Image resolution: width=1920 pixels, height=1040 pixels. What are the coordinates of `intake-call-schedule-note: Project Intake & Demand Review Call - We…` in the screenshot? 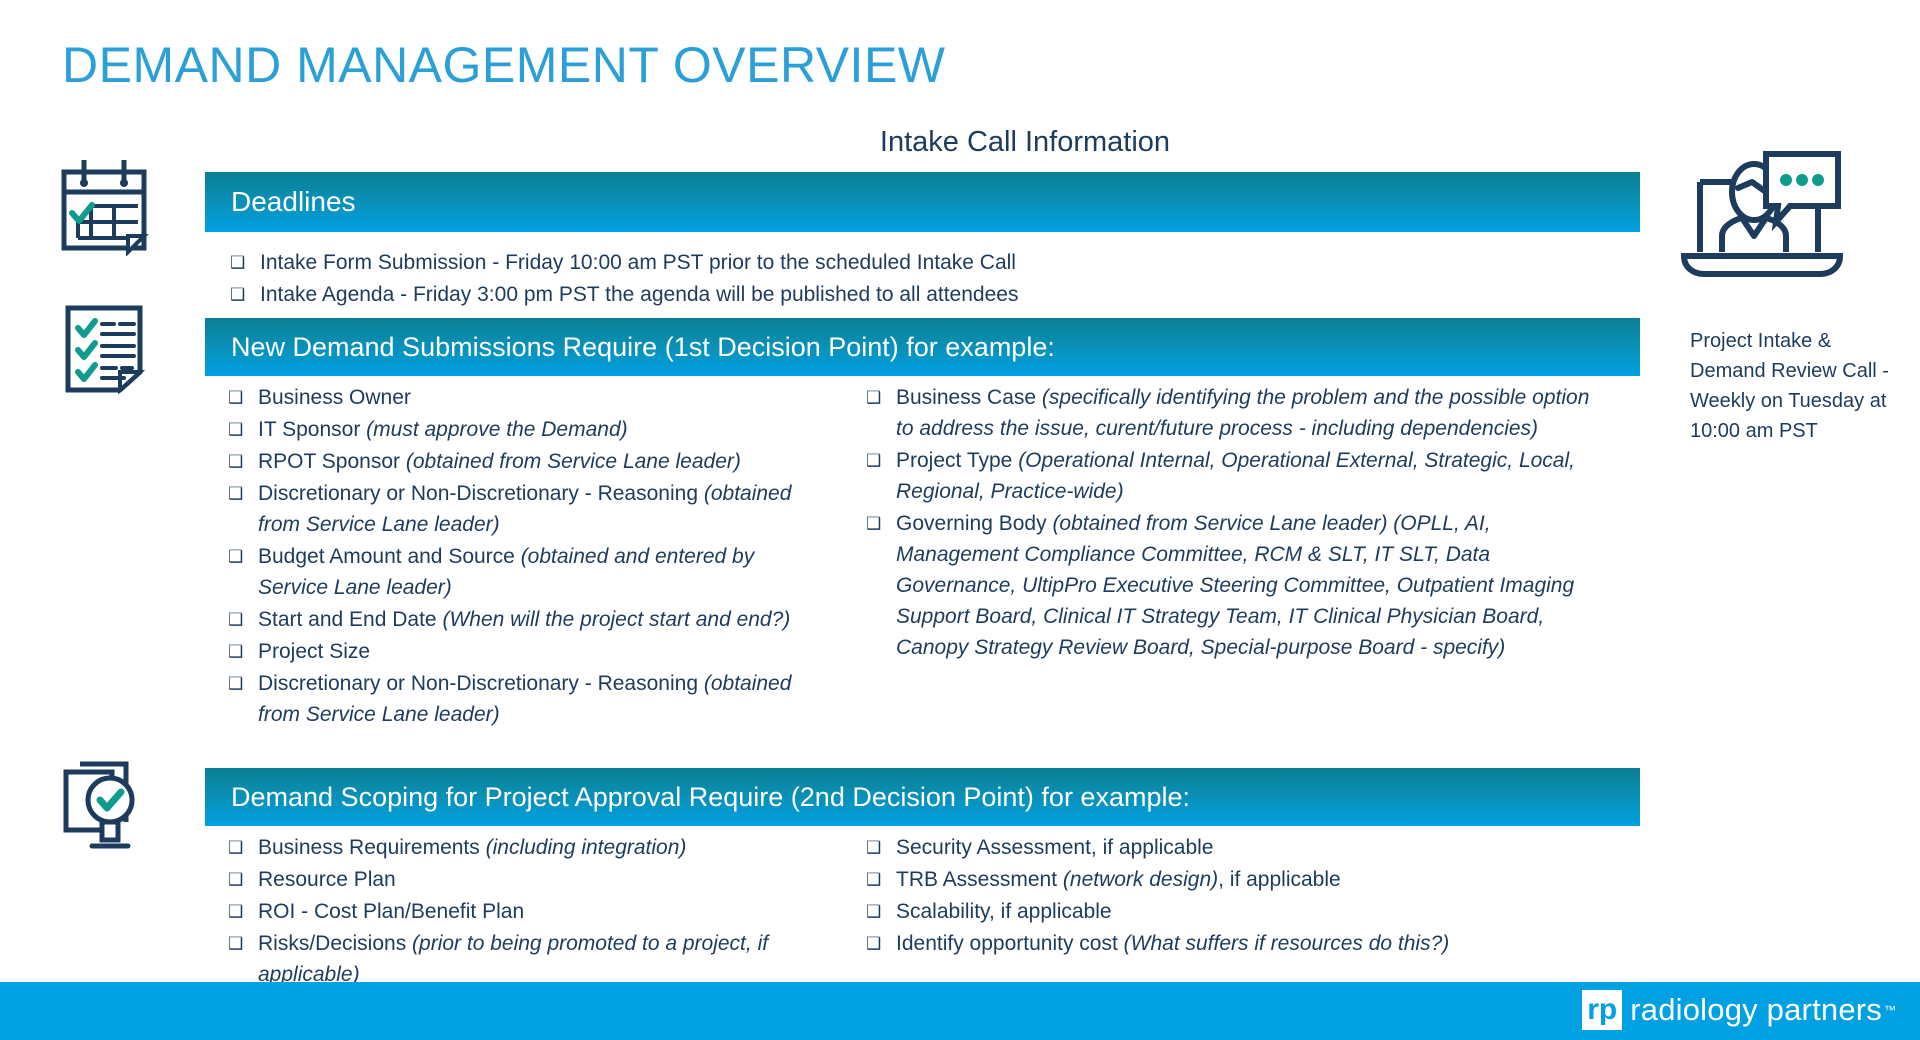 It's located at (1789, 386).